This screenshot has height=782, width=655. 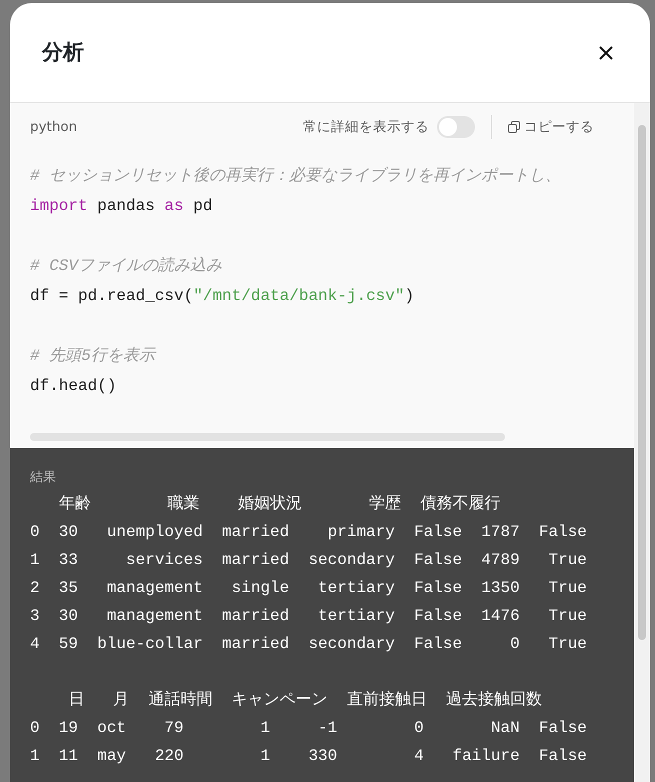 I want to click on code-line: df = pd.read_csv("/mnt/data/bank-j.csv"), so click(x=222, y=296).